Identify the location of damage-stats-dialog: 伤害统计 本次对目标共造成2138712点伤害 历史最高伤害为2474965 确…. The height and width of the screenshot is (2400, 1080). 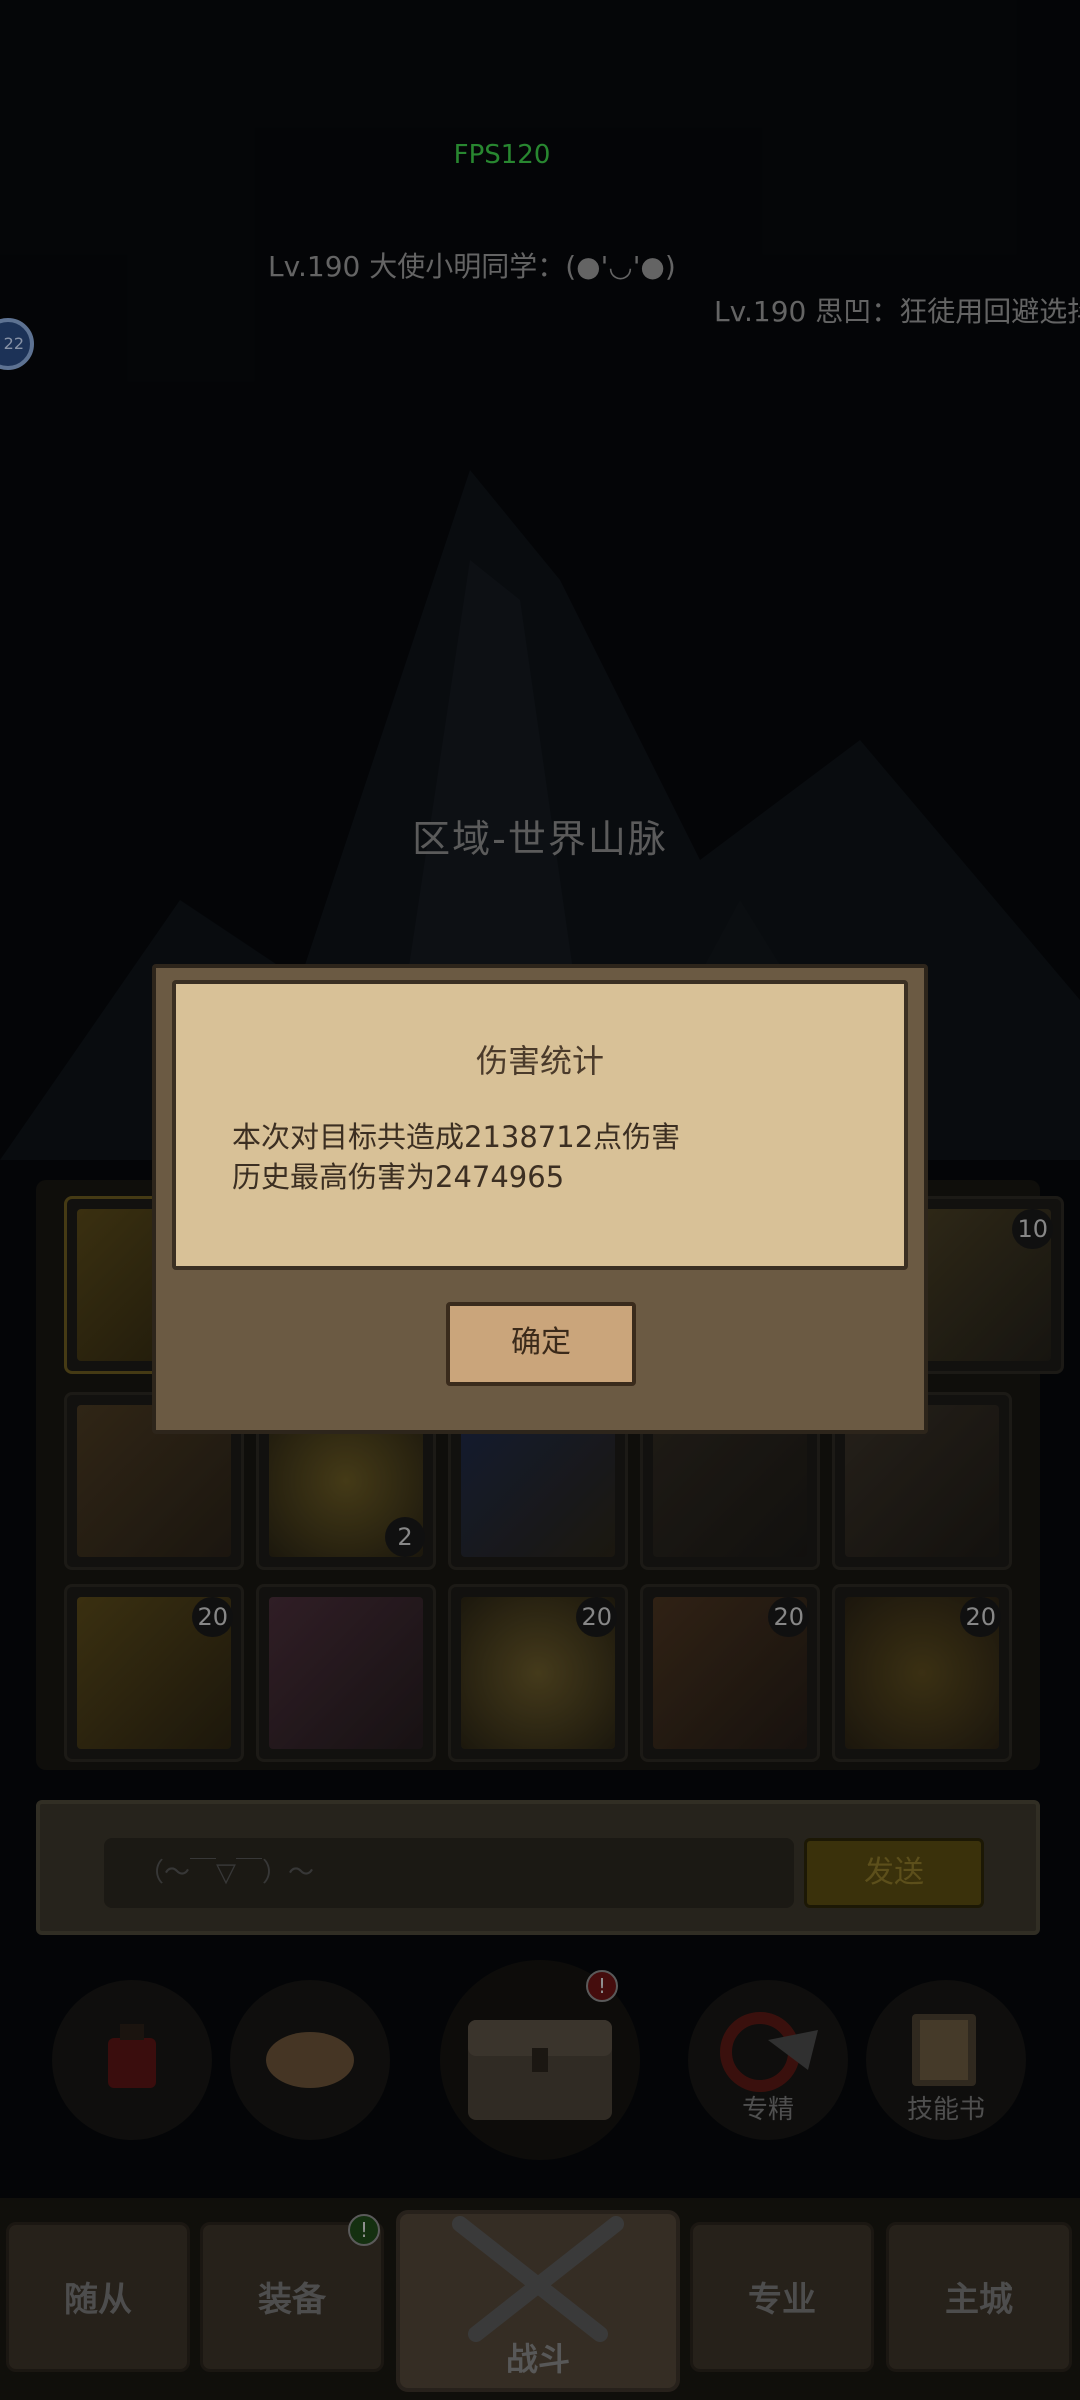
(540, 1199).